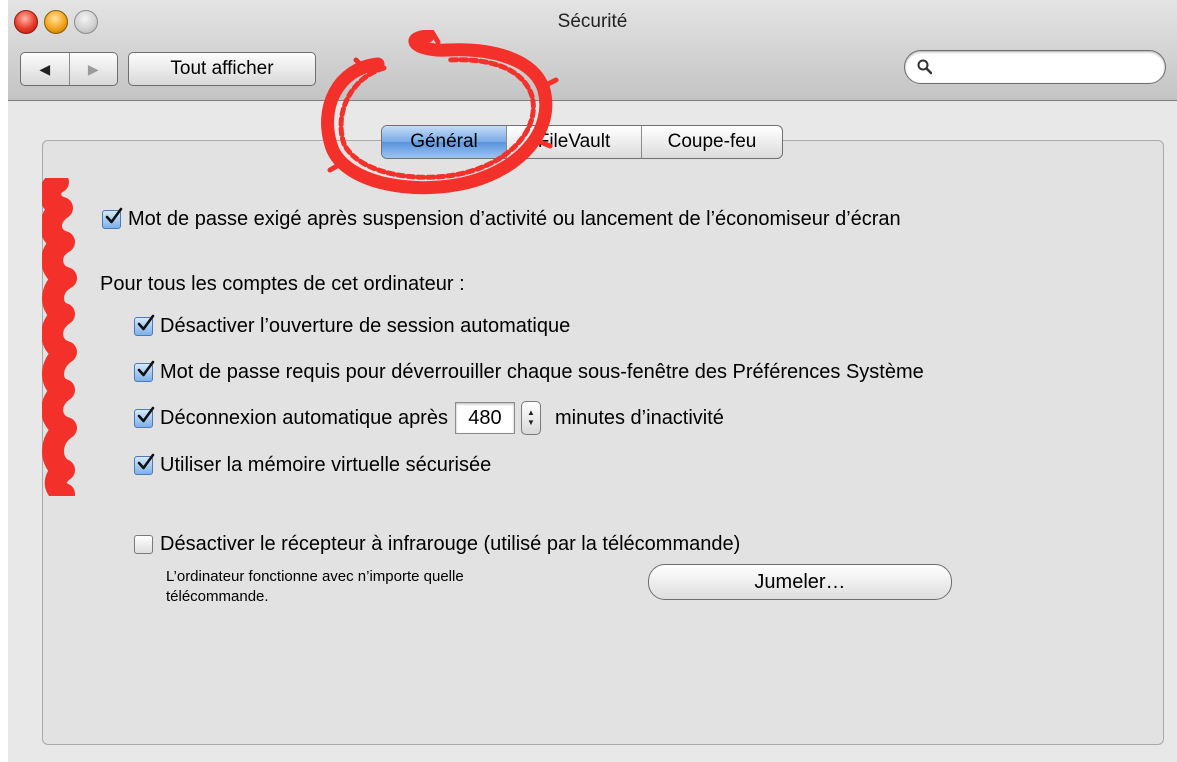  I want to click on forward-button: ▶, so click(94, 69).